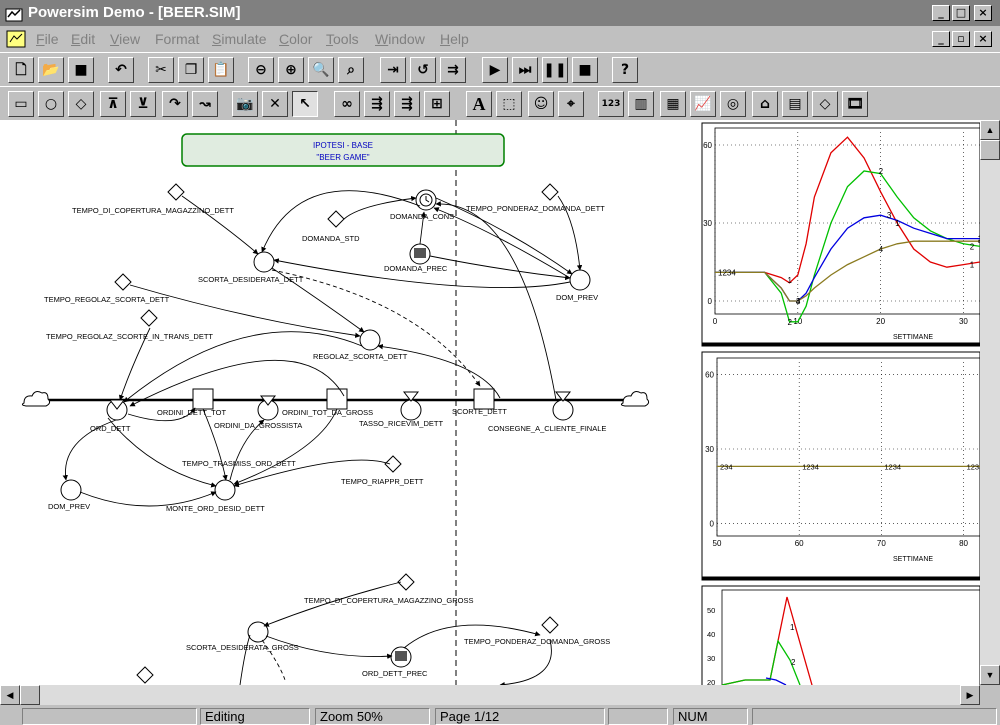 Image resolution: width=1000 pixels, height=725 pixels. Describe the element at coordinates (261, 70) in the screenshot. I see `zoom-out-icon: ⊖` at that location.